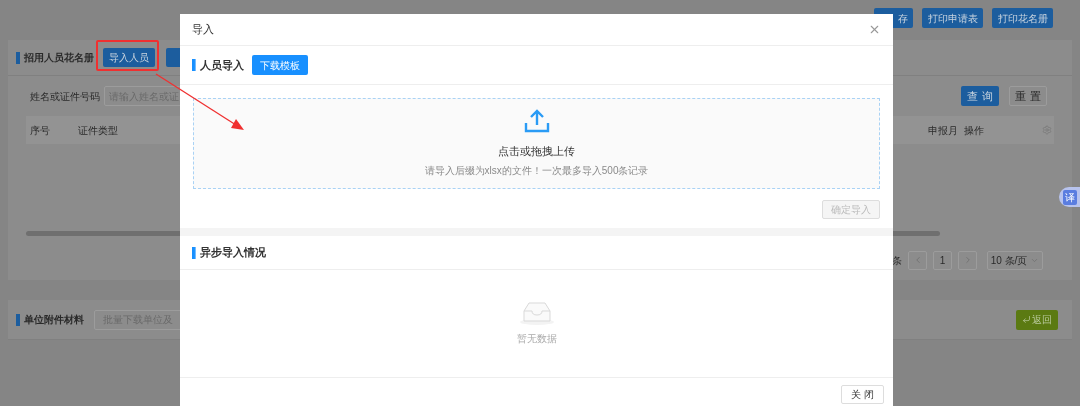 The image size is (1080, 406). I want to click on page-number-button: 1, so click(942, 260).